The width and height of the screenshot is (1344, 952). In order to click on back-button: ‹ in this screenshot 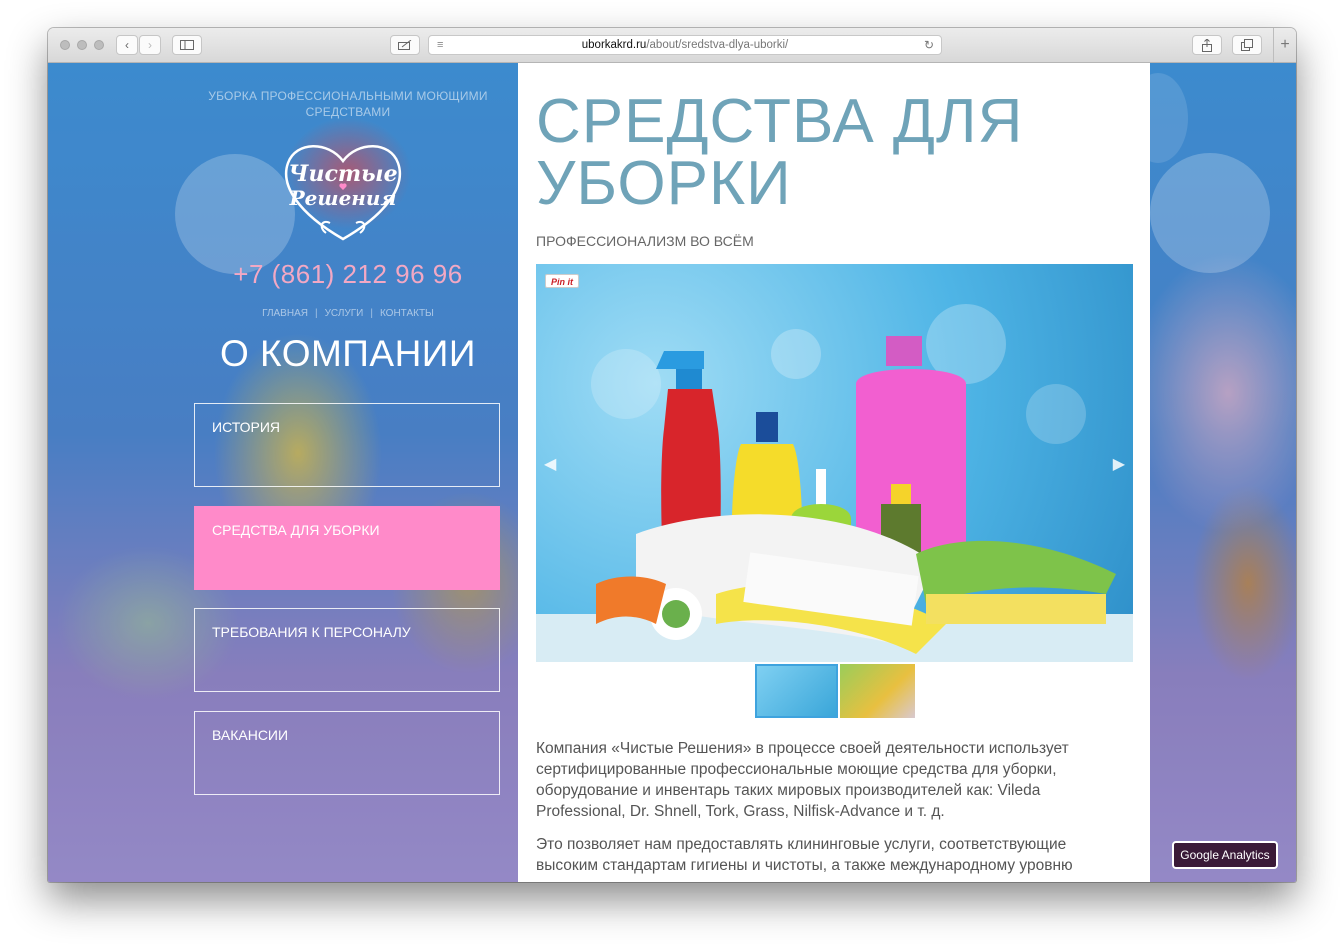, I will do `click(127, 45)`.